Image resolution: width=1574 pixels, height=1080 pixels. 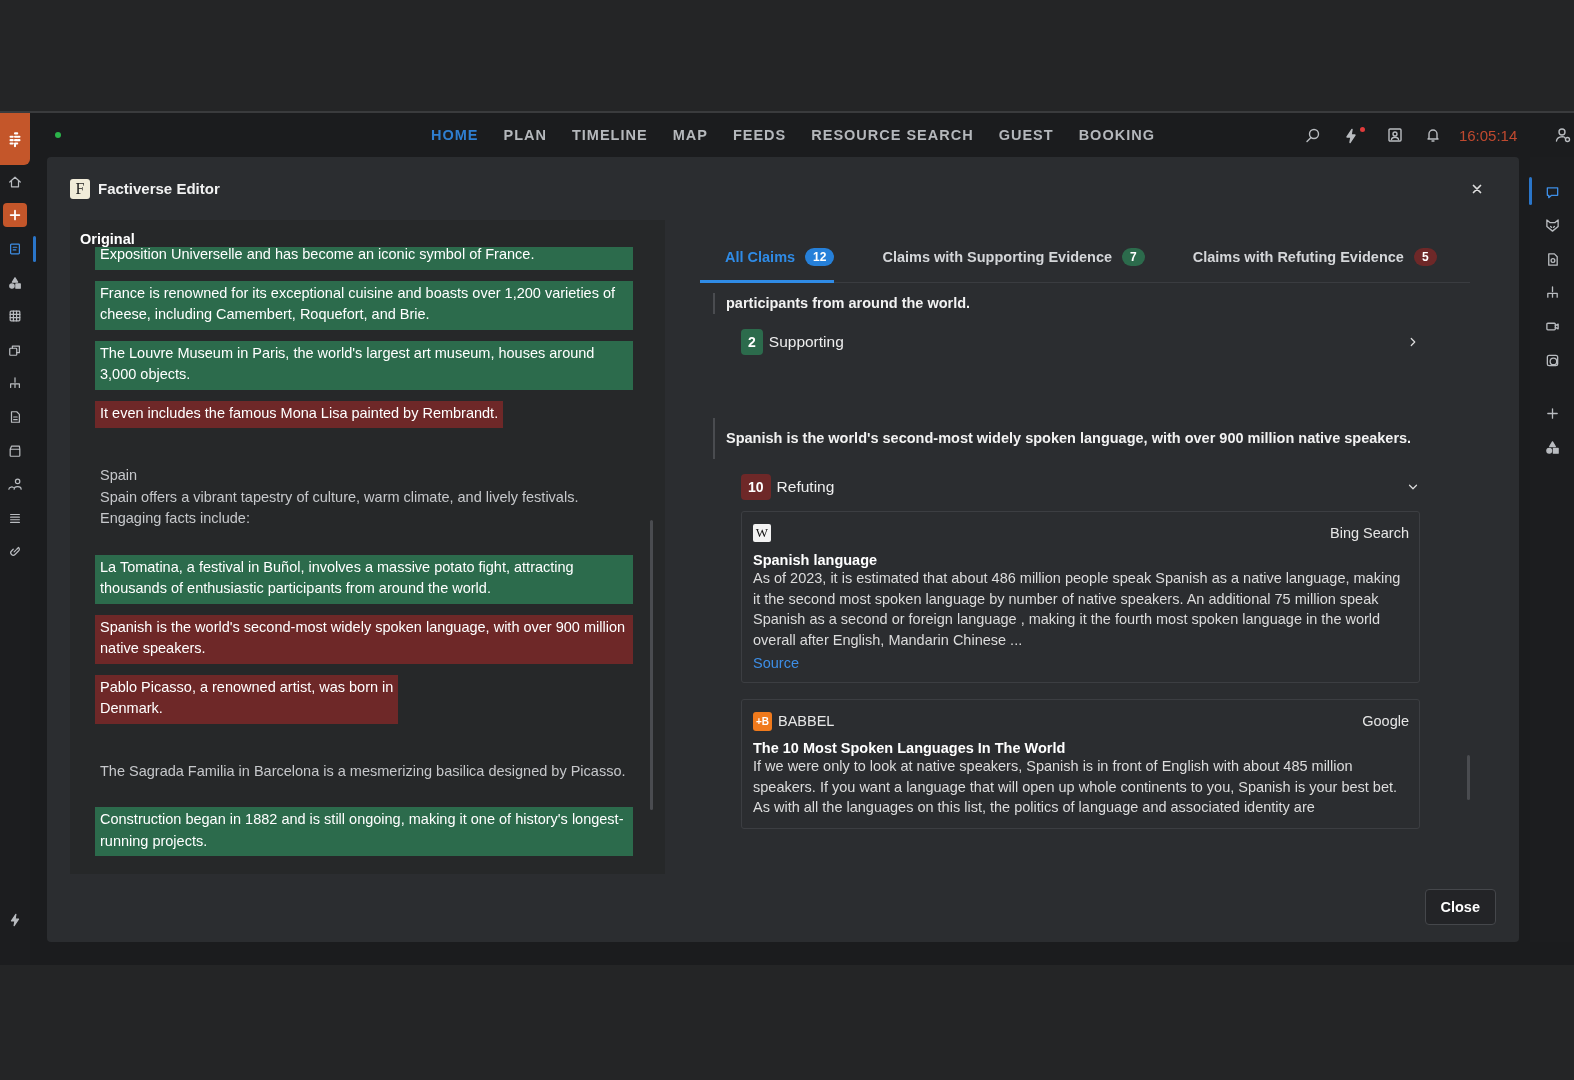 I want to click on search-provider: Google, so click(x=1385, y=721).